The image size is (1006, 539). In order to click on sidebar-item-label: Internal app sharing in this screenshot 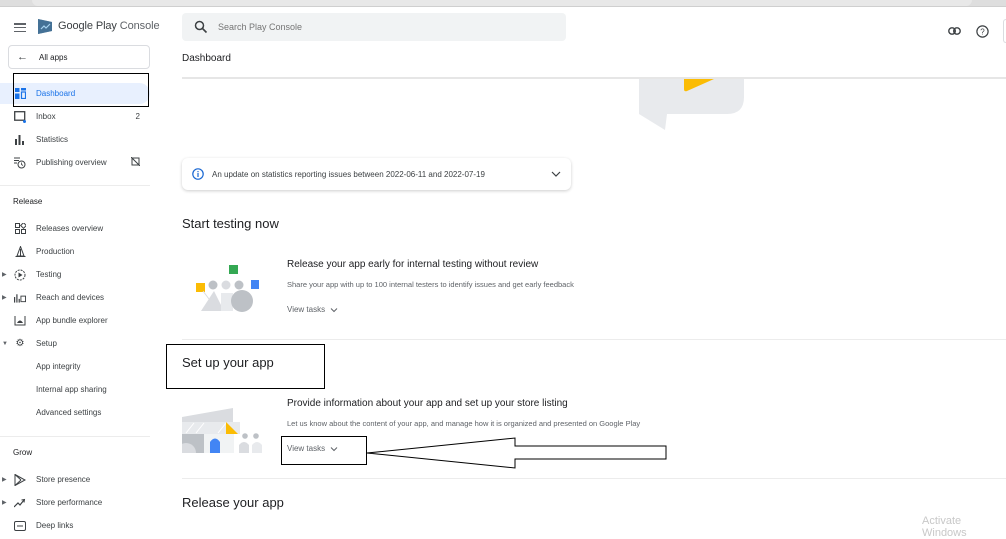, I will do `click(71, 389)`.